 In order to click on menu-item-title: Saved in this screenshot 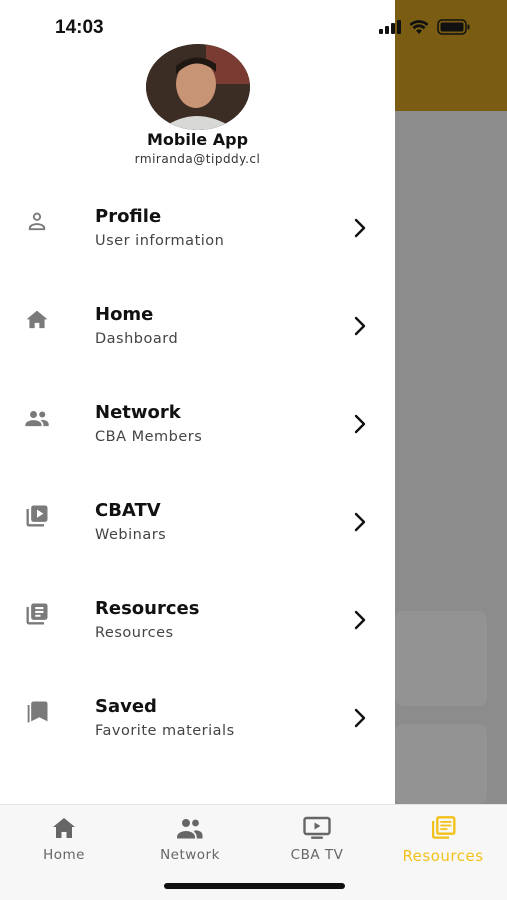, I will do `click(126, 706)`.